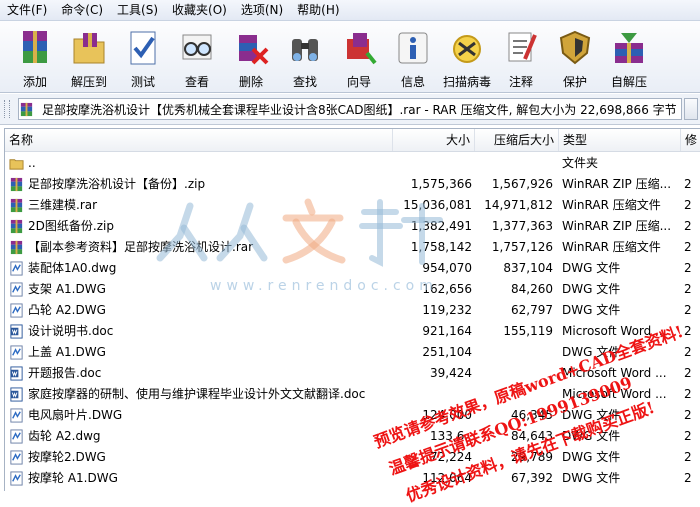  What do you see at coordinates (532, 310) in the screenshot?
I see `file-packed-size: 62,797` at bounding box center [532, 310].